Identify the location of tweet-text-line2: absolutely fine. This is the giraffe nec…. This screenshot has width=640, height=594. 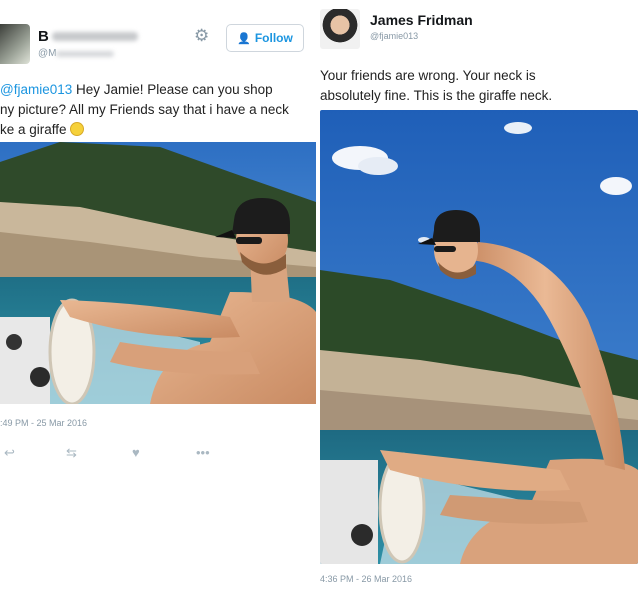
(436, 95).